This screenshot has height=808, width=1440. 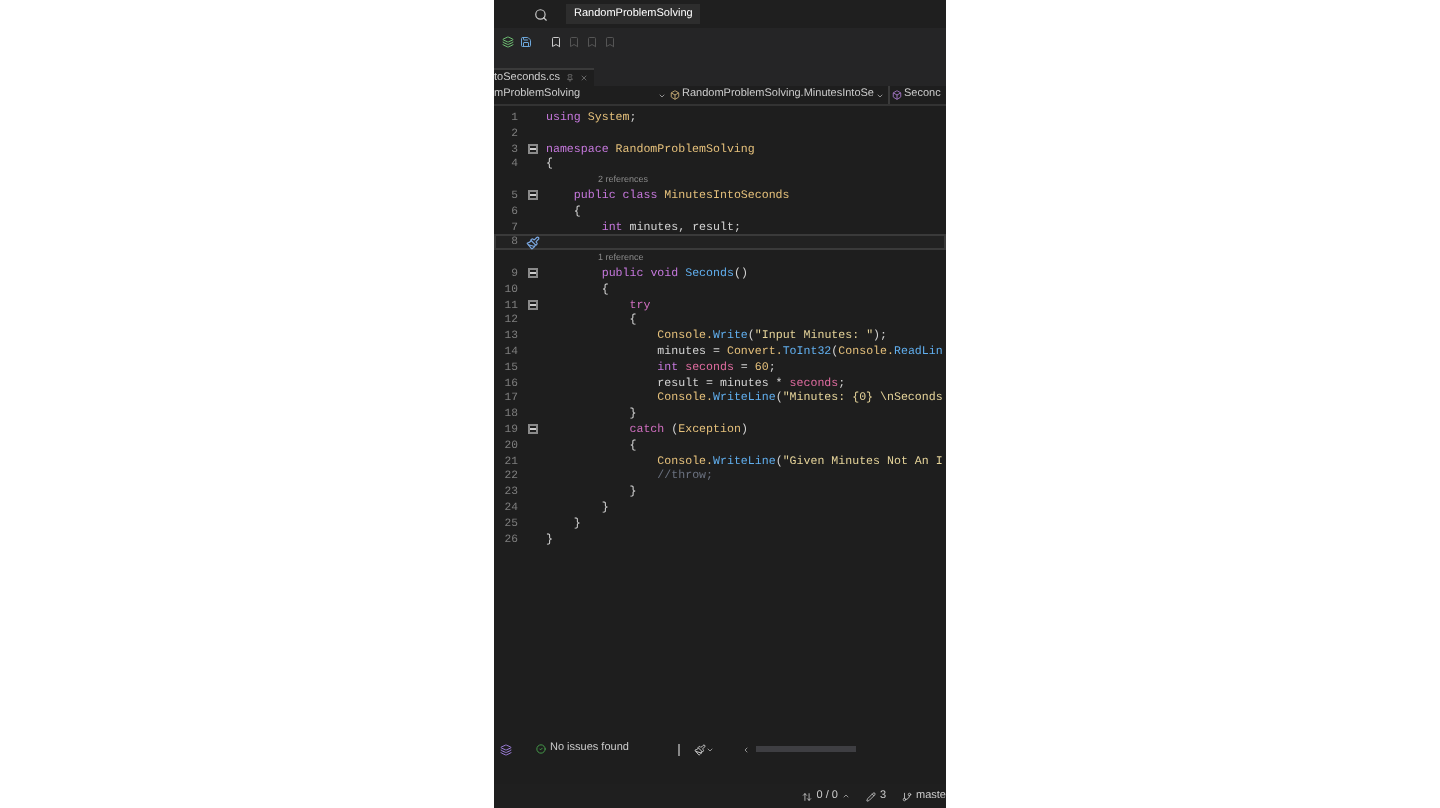 What do you see at coordinates (570, 78) in the screenshot?
I see `pin-icon` at bounding box center [570, 78].